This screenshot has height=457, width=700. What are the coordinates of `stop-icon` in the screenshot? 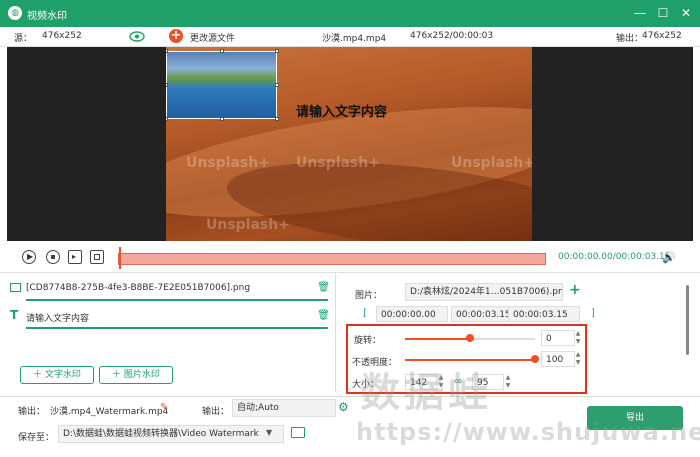 It's located at (53, 257).